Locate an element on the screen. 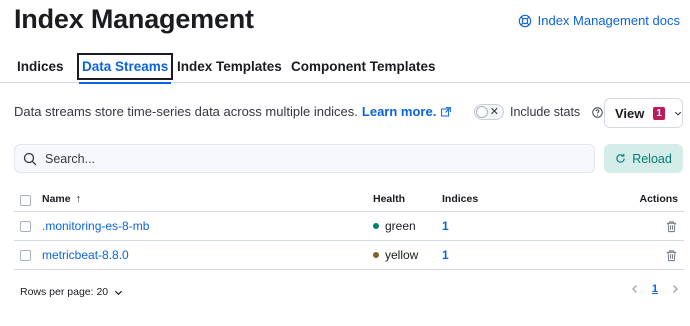 The width and height of the screenshot is (690, 326). toggle-knob is located at coordinates (482, 112).